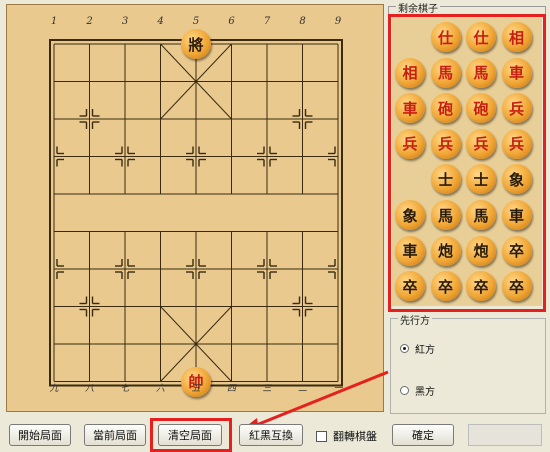 The height and width of the screenshot is (452, 550). What do you see at coordinates (196, 389) in the screenshot?
I see `bottom-file-number: 五` at bounding box center [196, 389].